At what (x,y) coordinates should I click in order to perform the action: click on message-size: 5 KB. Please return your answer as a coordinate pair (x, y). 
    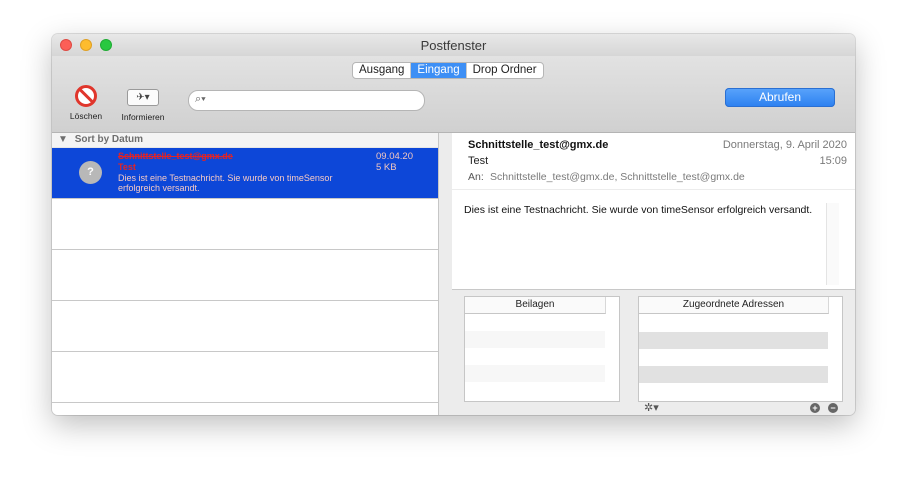
    Looking at the image, I should click on (386, 167).